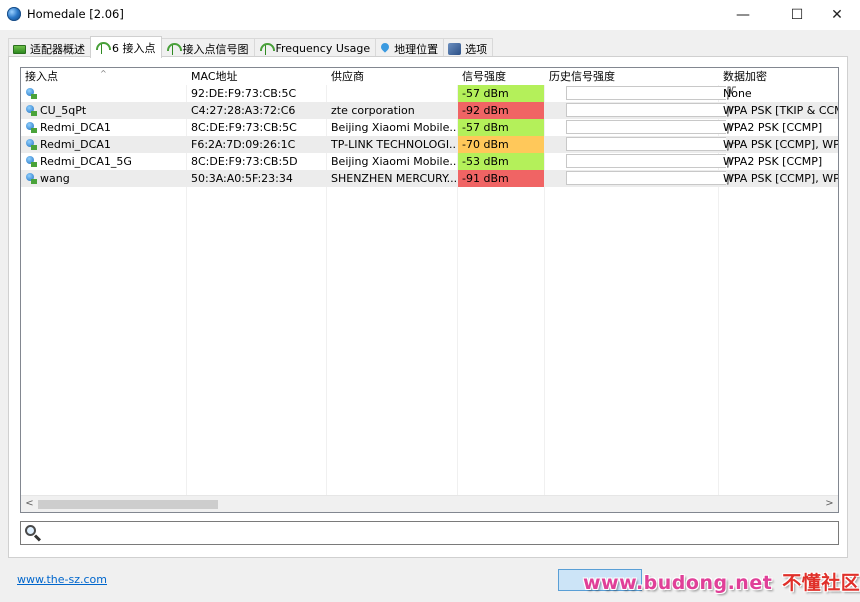 This screenshot has height=602, width=860. I want to click on search-box, so click(429, 533).